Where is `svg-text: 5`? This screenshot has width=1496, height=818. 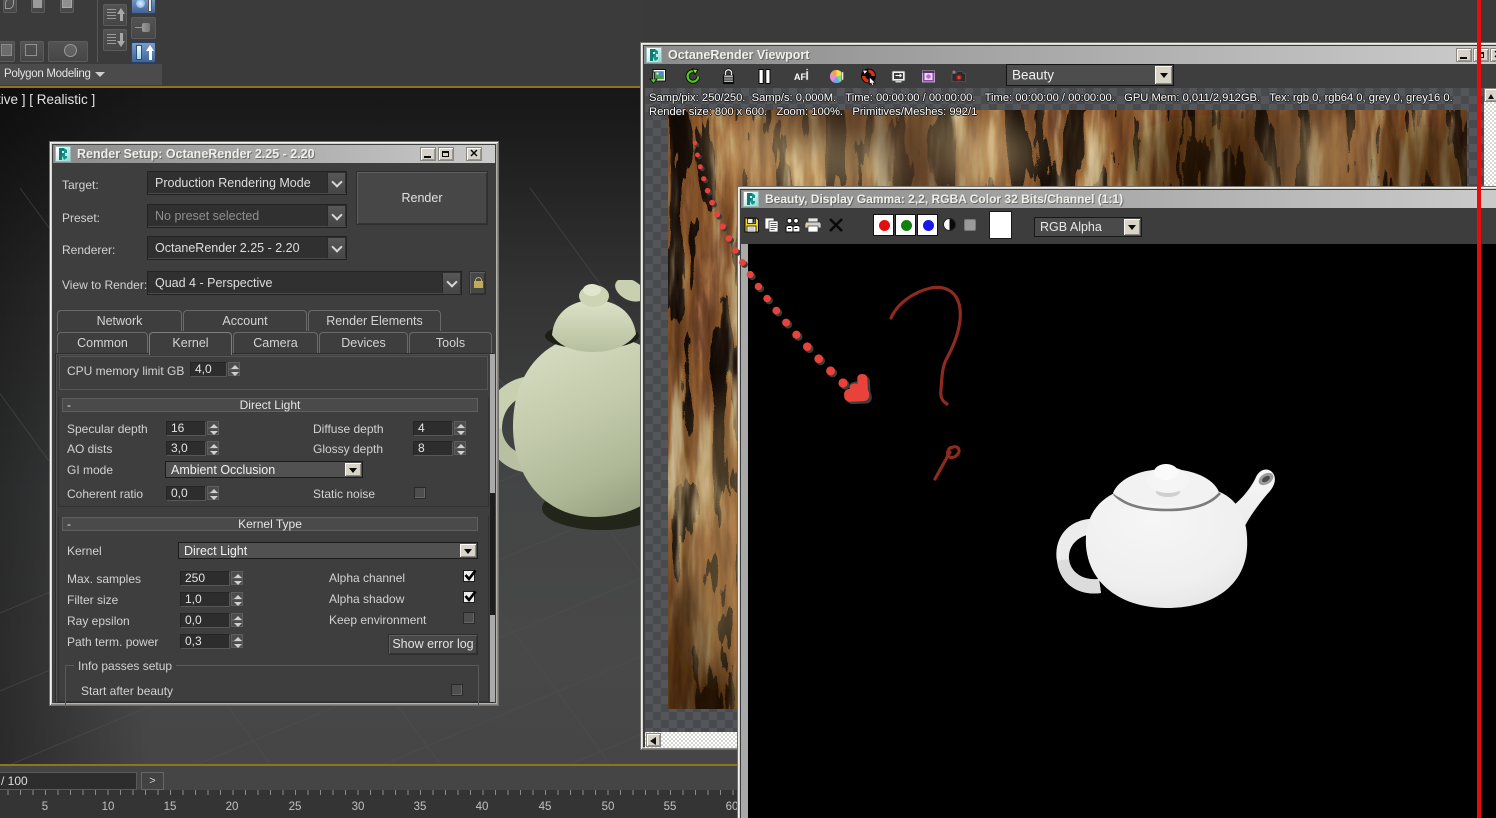 svg-text: 5 is located at coordinates (45, 807).